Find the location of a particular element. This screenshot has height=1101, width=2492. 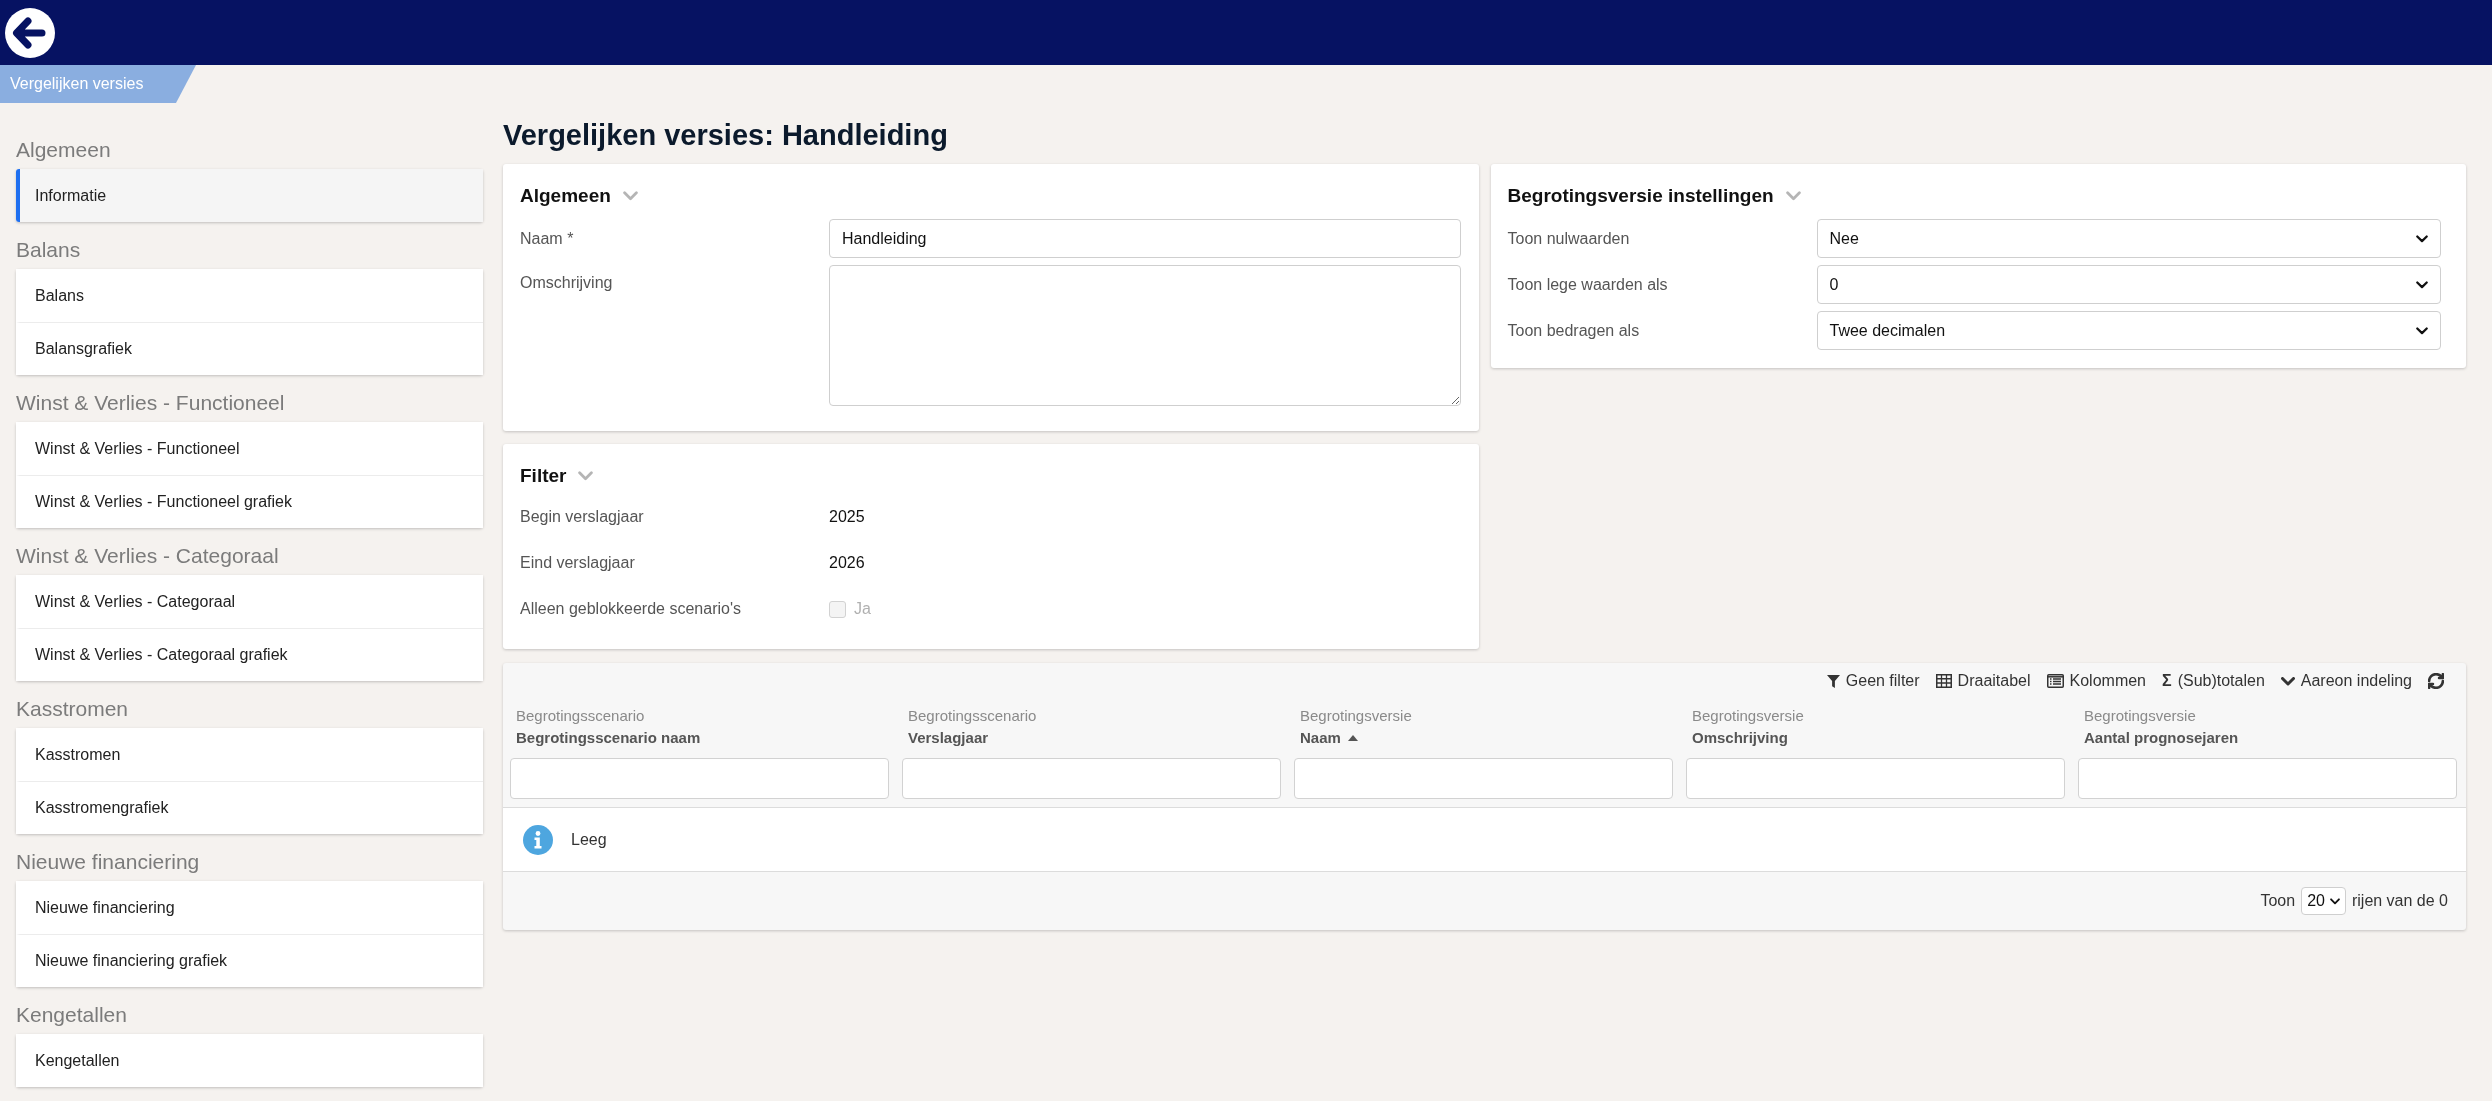

column-header: Begrotingsscenario naam is located at coordinates (608, 738).